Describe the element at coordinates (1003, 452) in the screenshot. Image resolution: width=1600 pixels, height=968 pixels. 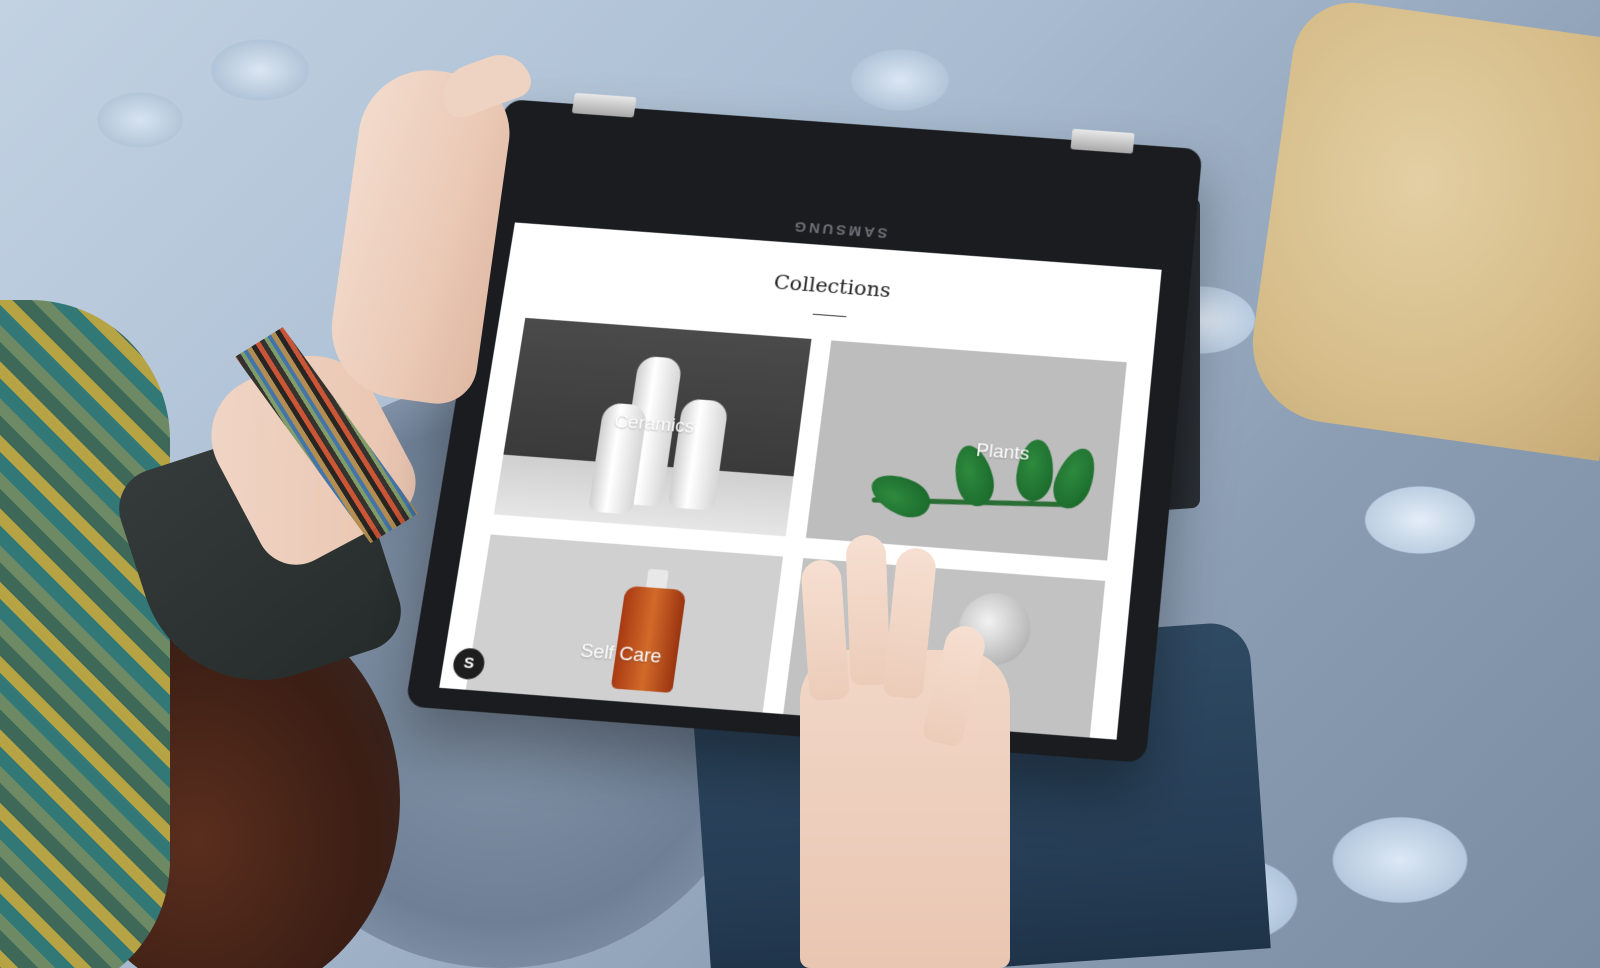
I see `collection-label: Plants` at that location.